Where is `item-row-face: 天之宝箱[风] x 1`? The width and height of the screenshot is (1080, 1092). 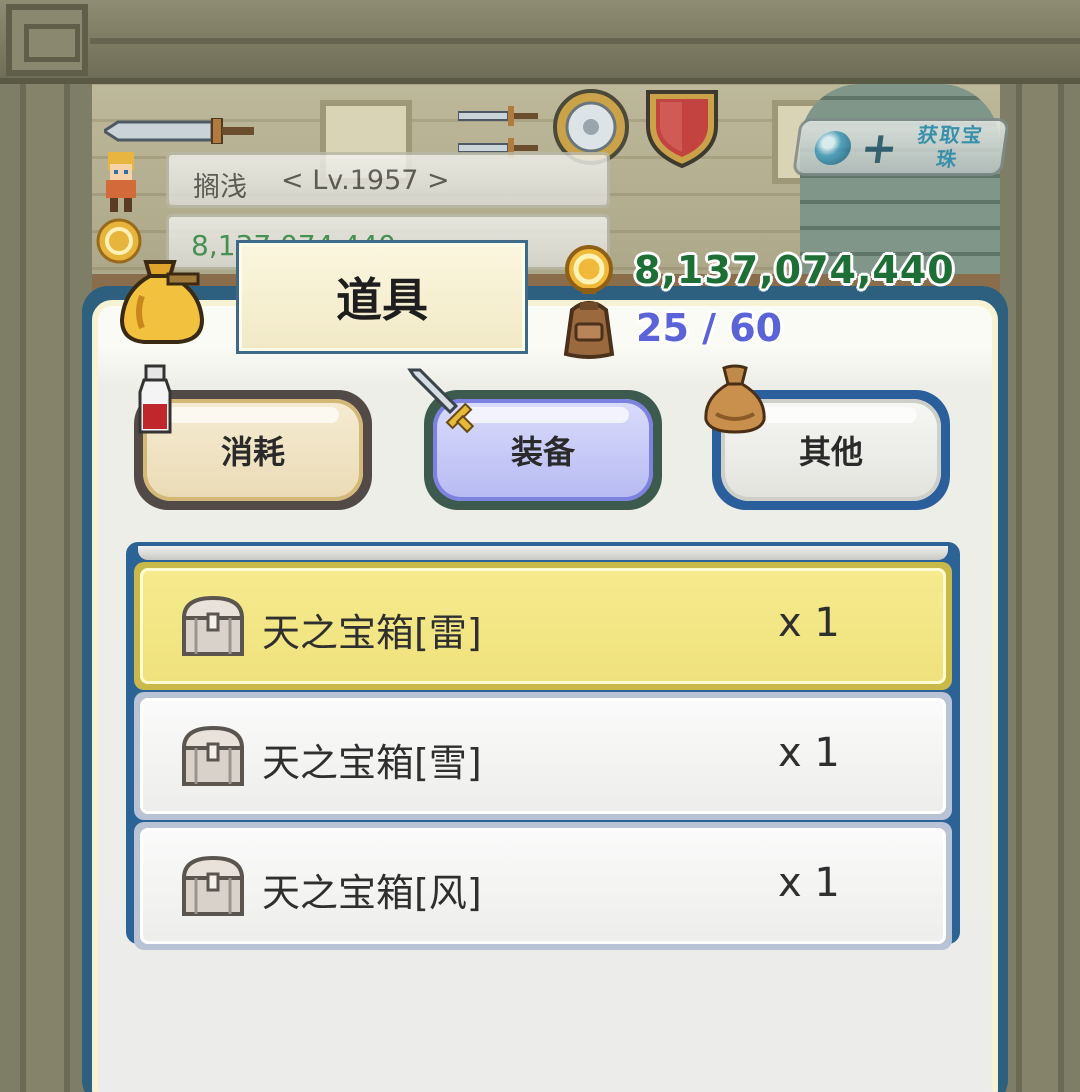
item-row-face: 天之宝箱[风] x 1 is located at coordinates (543, 886).